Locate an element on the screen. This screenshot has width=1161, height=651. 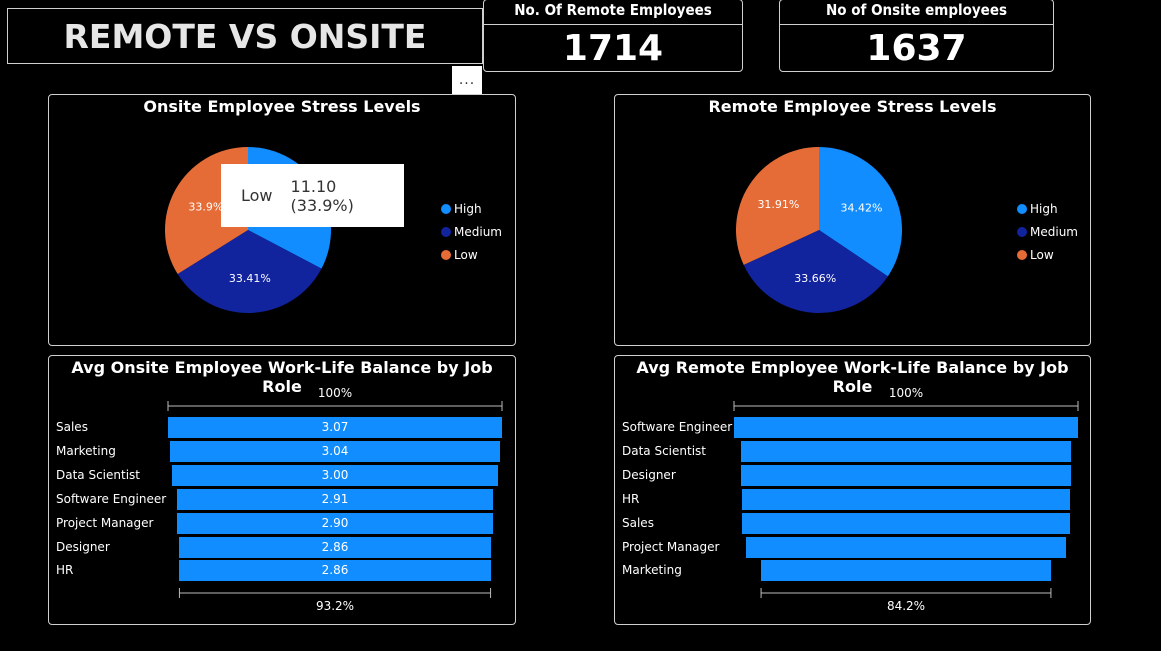
tooltip-value: 11.10 (33.9%) is located at coordinates (322, 195).